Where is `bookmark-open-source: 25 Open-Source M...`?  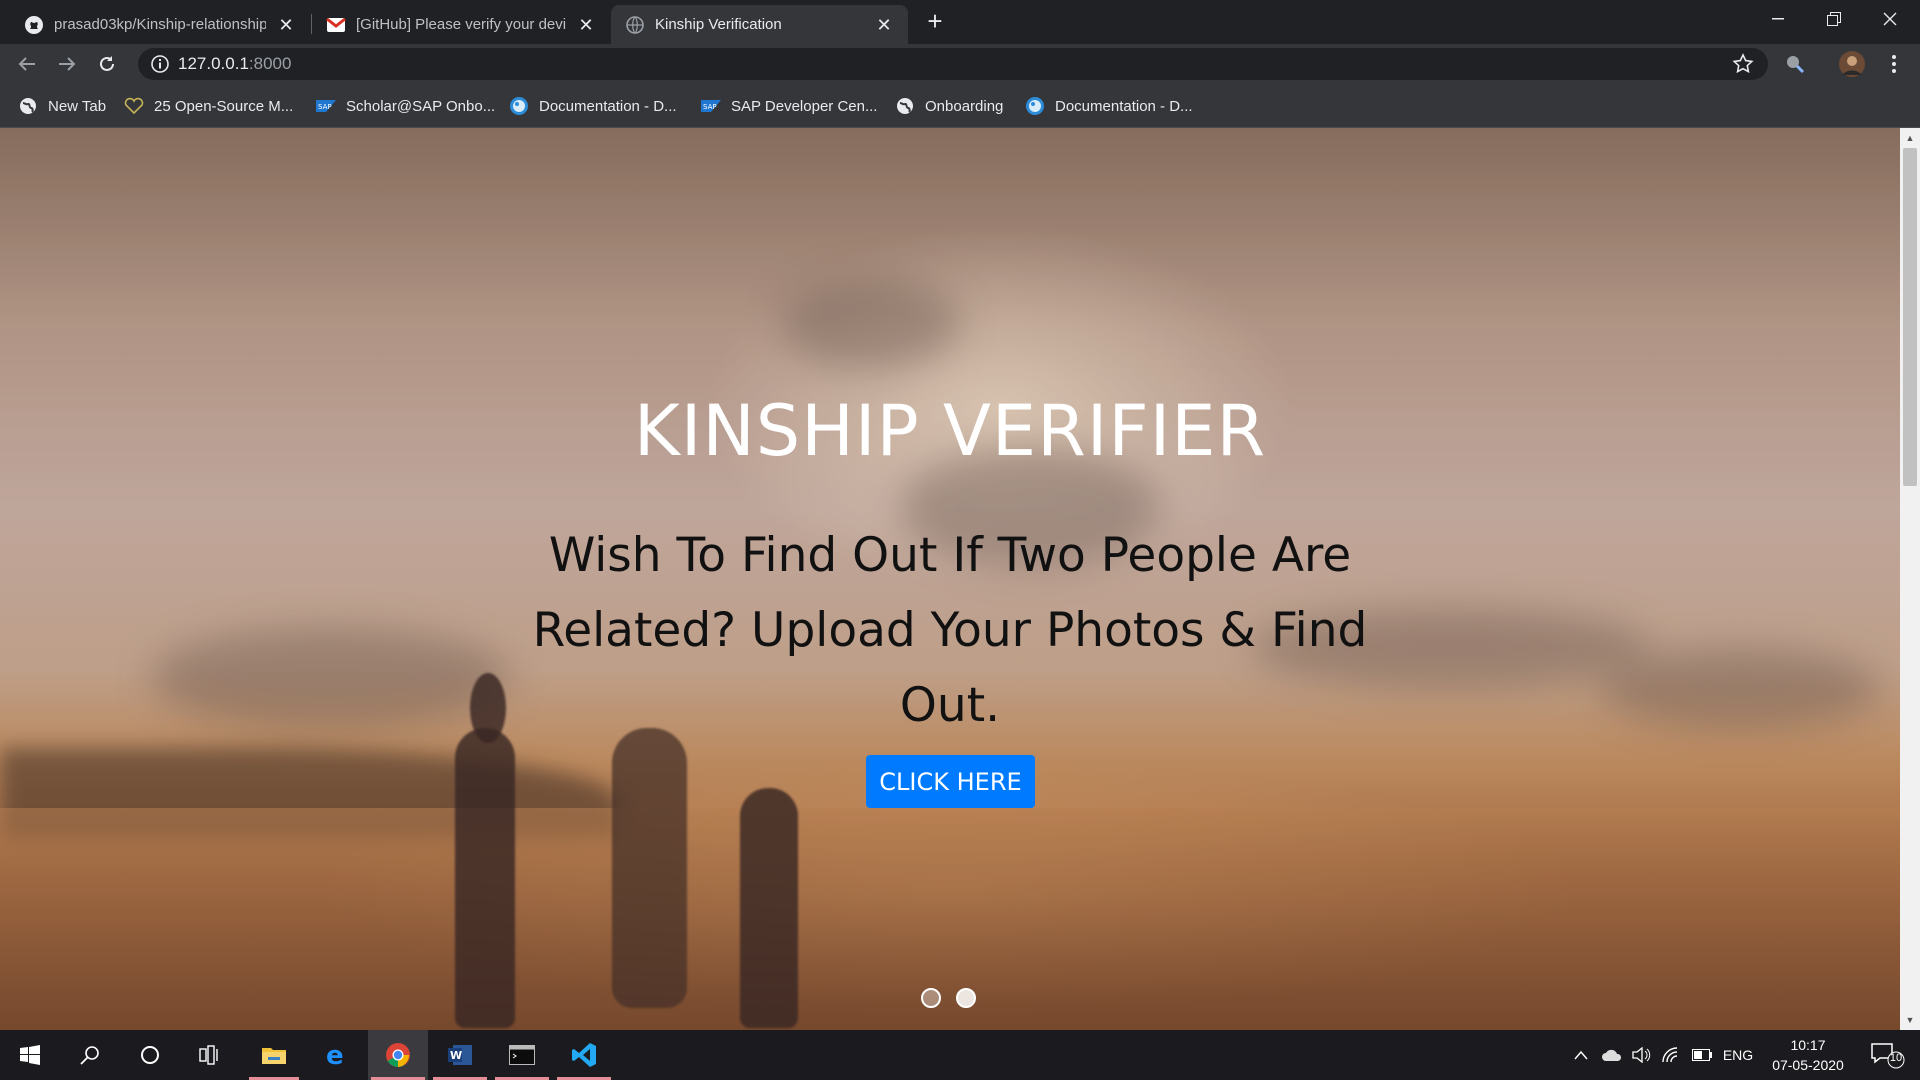 bookmark-open-source: 25 Open-Source M... is located at coordinates (208, 106).